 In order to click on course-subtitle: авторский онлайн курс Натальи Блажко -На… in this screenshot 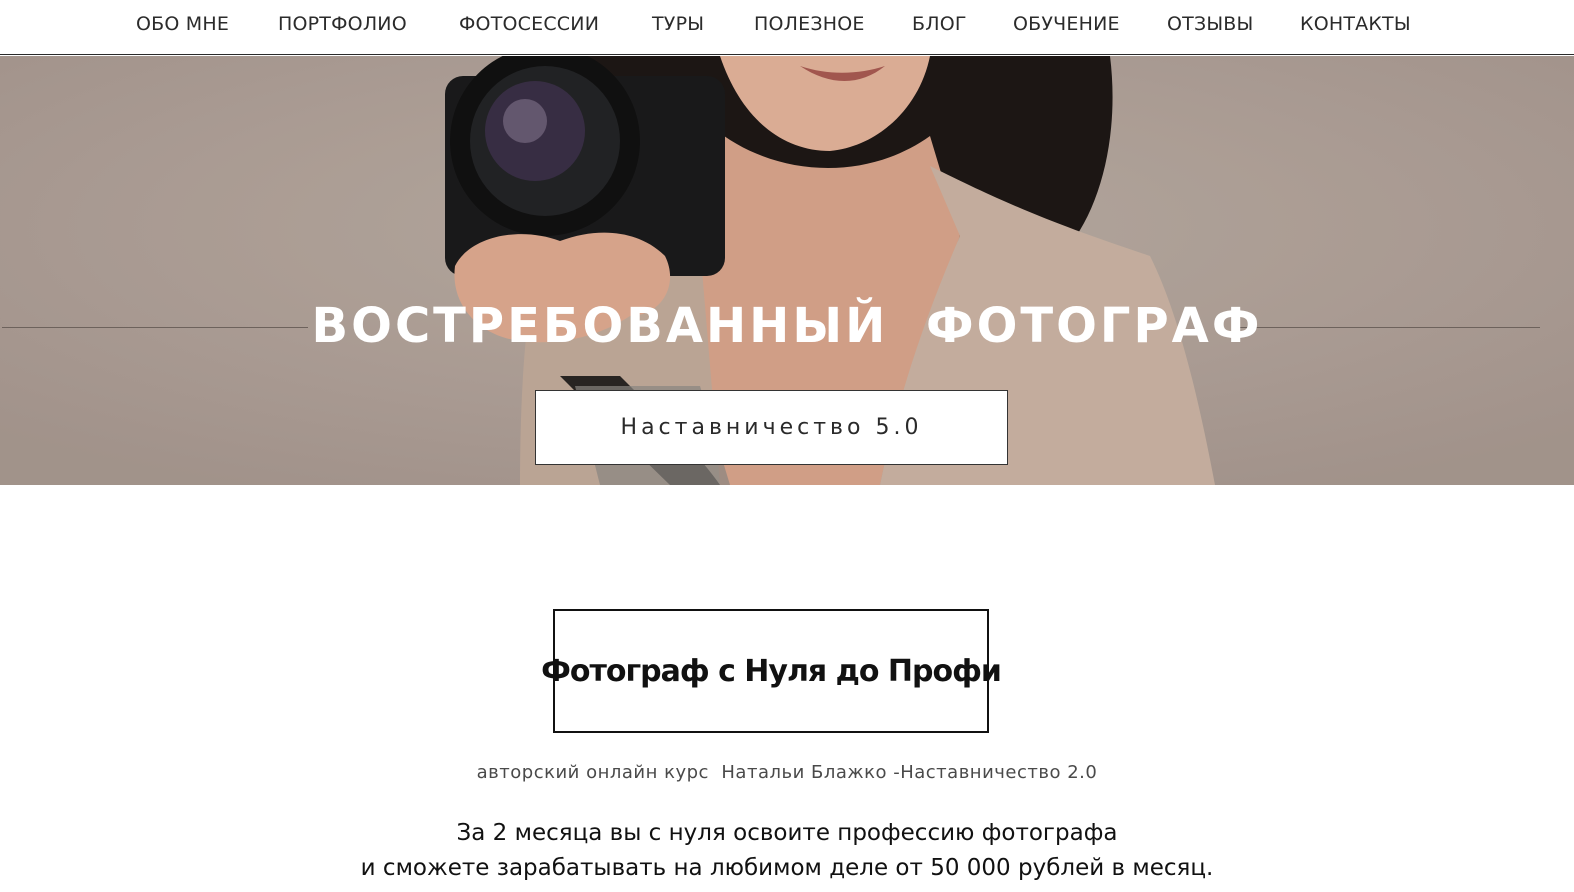, I will do `click(787, 772)`.